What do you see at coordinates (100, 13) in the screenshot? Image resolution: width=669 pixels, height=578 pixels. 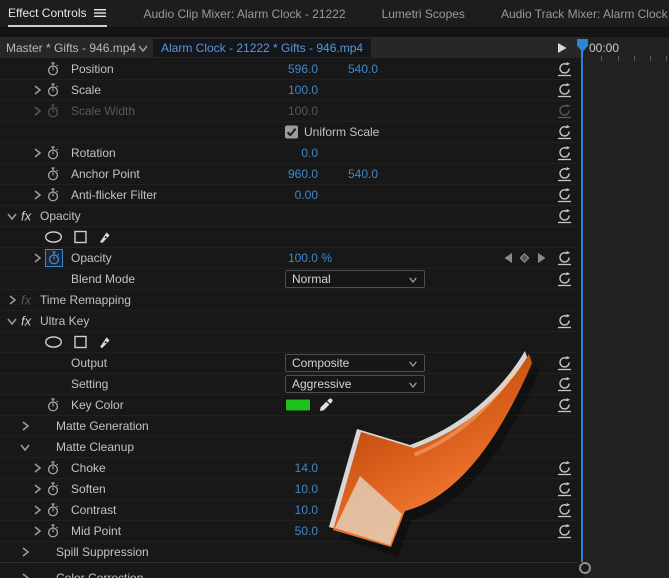 I see `panel-menu-icon` at bounding box center [100, 13].